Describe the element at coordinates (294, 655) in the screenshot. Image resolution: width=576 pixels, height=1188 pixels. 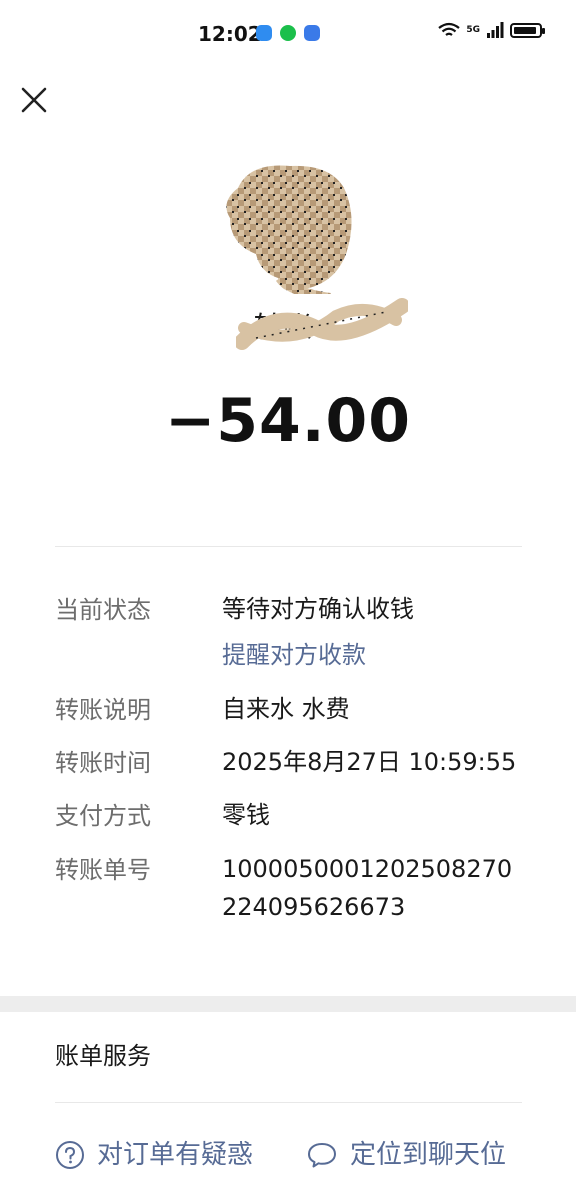
I see `remind-link: 提醒对方收款` at that location.